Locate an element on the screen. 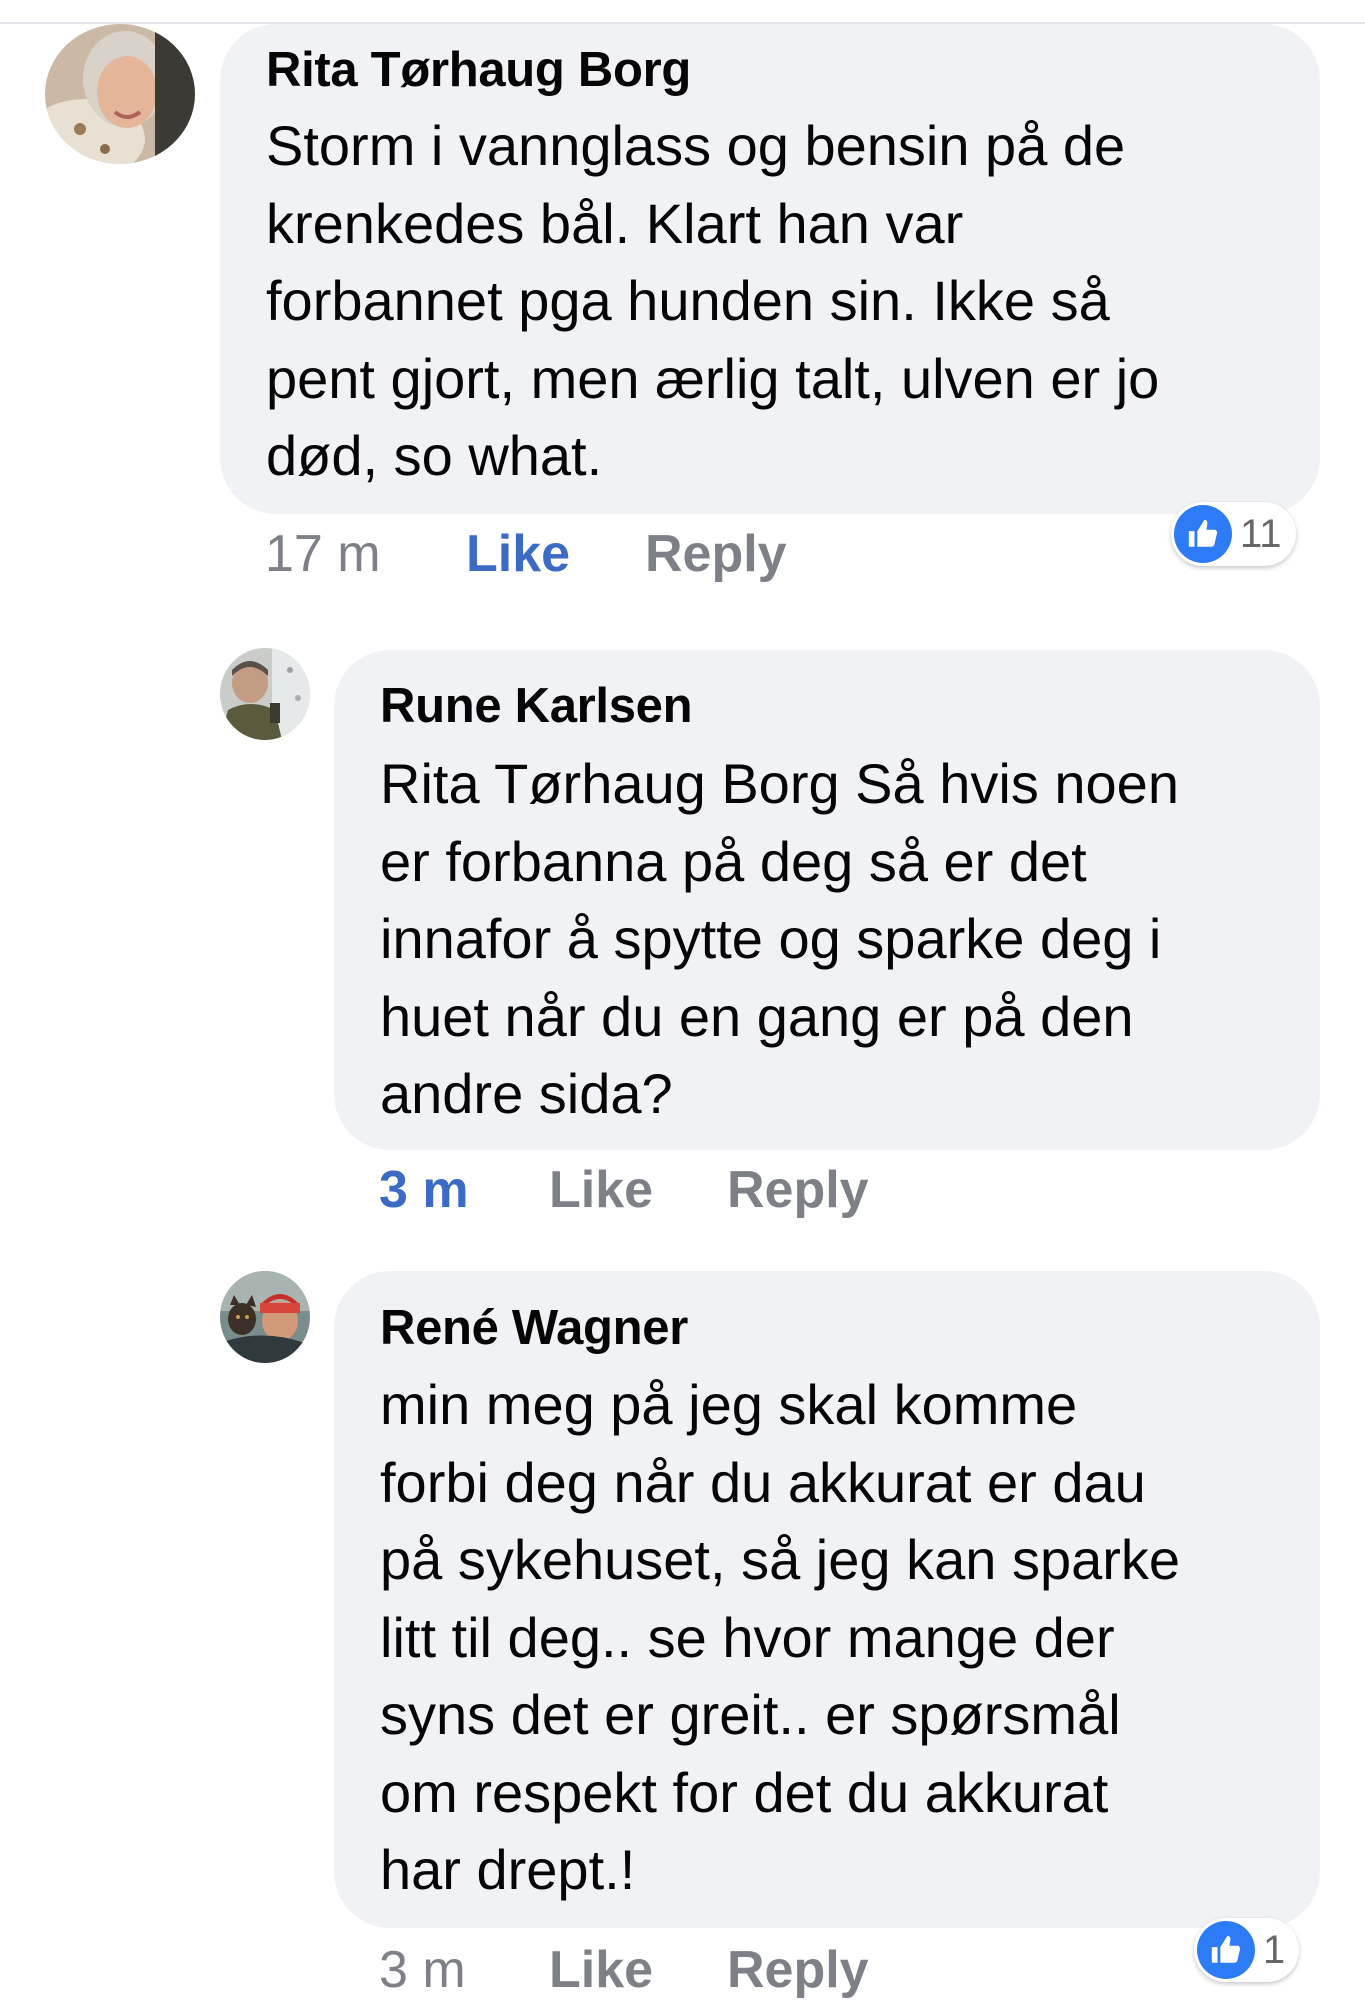 Image resolution: width=1365 pixels, height=2000 pixels. comment-time-rune: 3 m is located at coordinates (424, 1190).